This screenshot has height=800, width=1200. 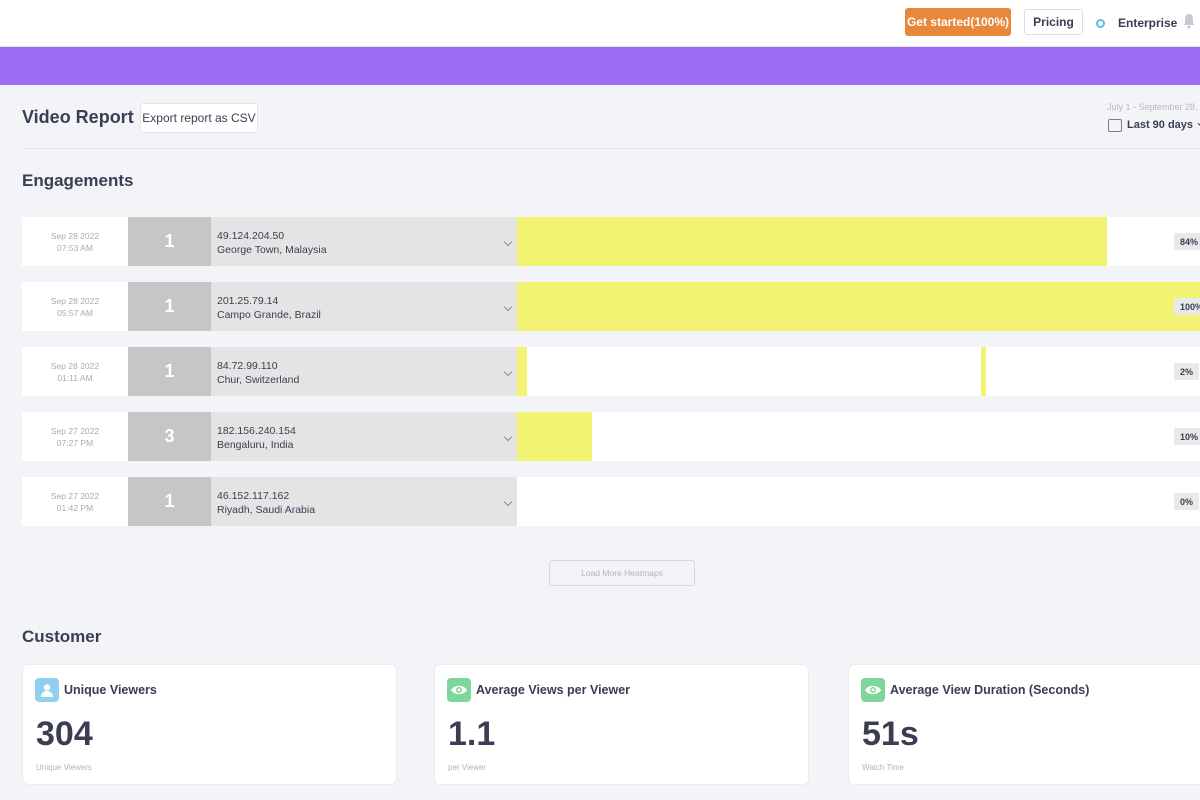 What do you see at coordinates (611, 148) in the screenshot?
I see `divider` at bounding box center [611, 148].